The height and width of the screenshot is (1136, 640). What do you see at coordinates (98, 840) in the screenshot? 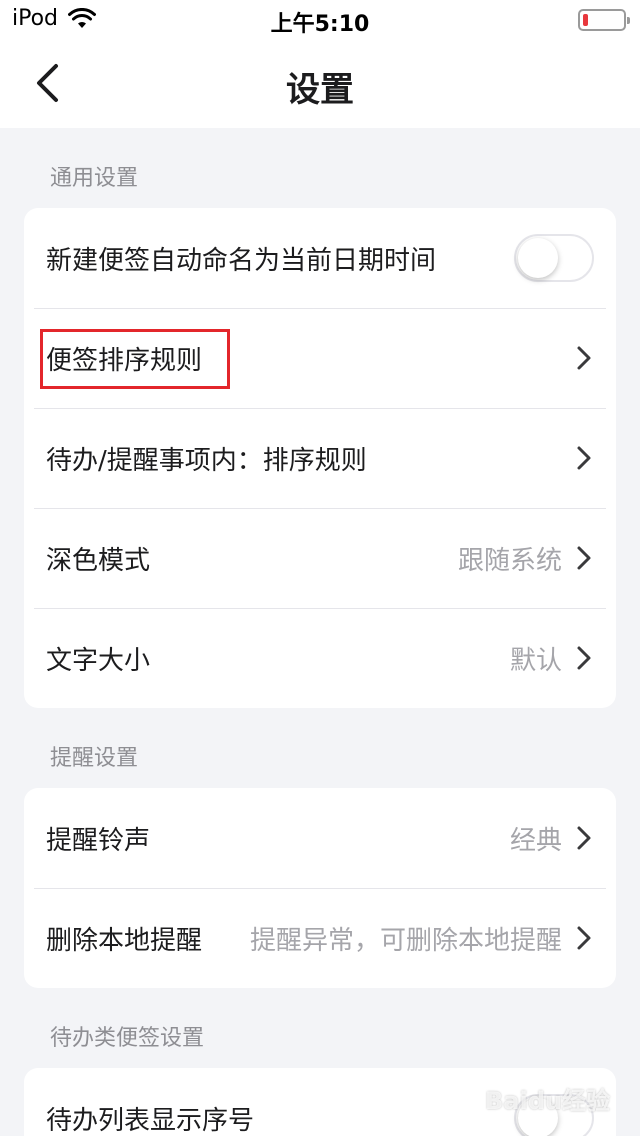
I see `row-label: 提醒铃声` at bounding box center [98, 840].